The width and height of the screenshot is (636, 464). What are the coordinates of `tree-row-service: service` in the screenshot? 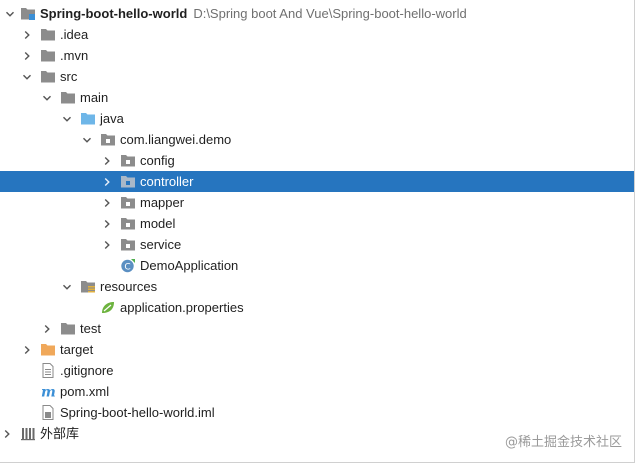 It's located at (317, 244).